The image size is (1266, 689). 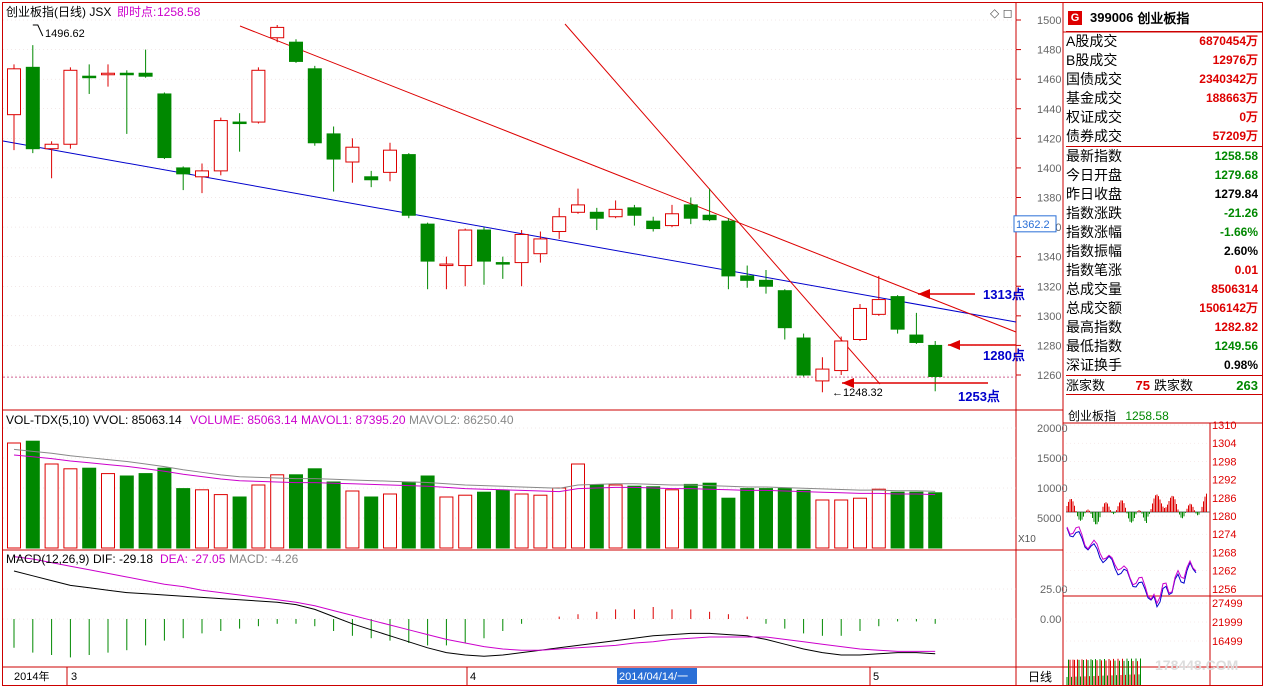 I want to click on stat-row: 指数笔涨 0.01, so click(x=1164, y=270).